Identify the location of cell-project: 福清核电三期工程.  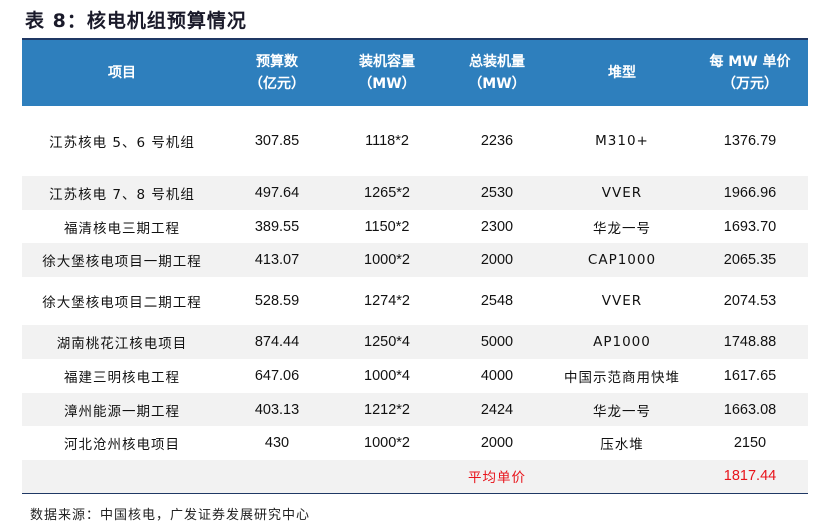
(122, 228).